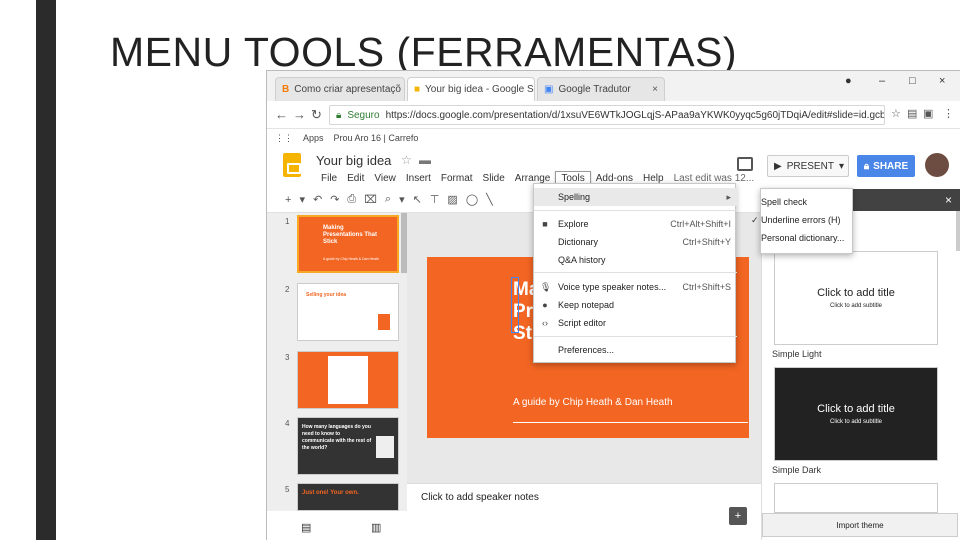  Describe the element at coordinates (385, 447) in the screenshot. I see `thumb-image` at that location.